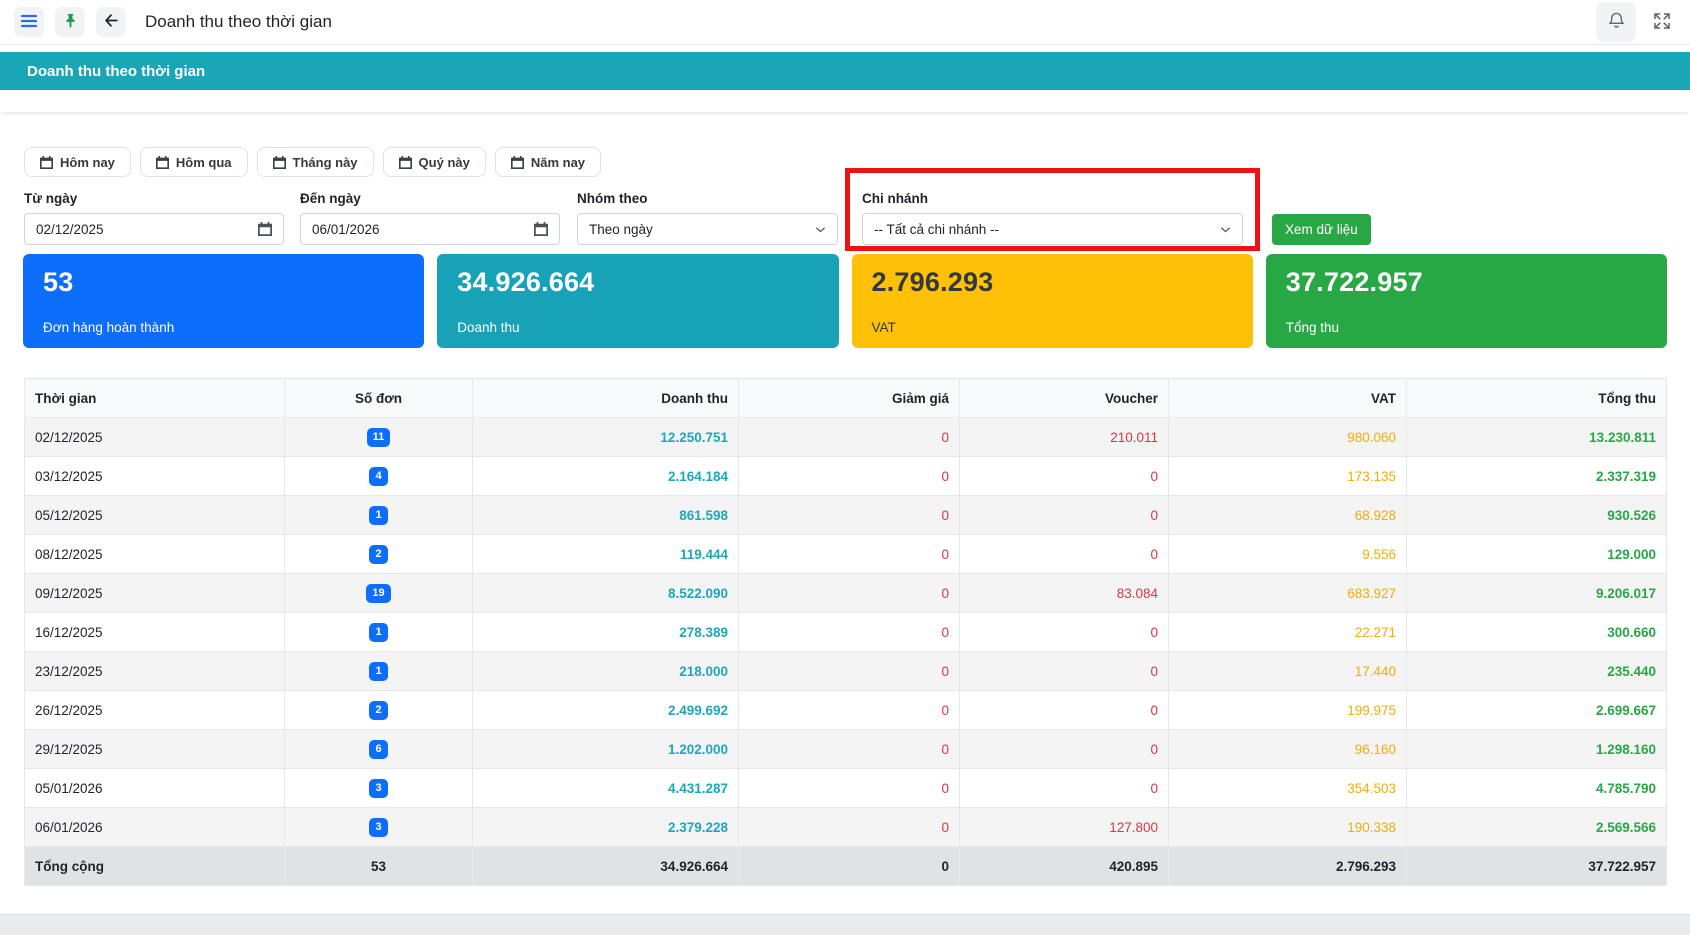 The image size is (1690, 935). What do you see at coordinates (1536, 866) in the screenshot?
I see `total-total: 37.722.957` at bounding box center [1536, 866].